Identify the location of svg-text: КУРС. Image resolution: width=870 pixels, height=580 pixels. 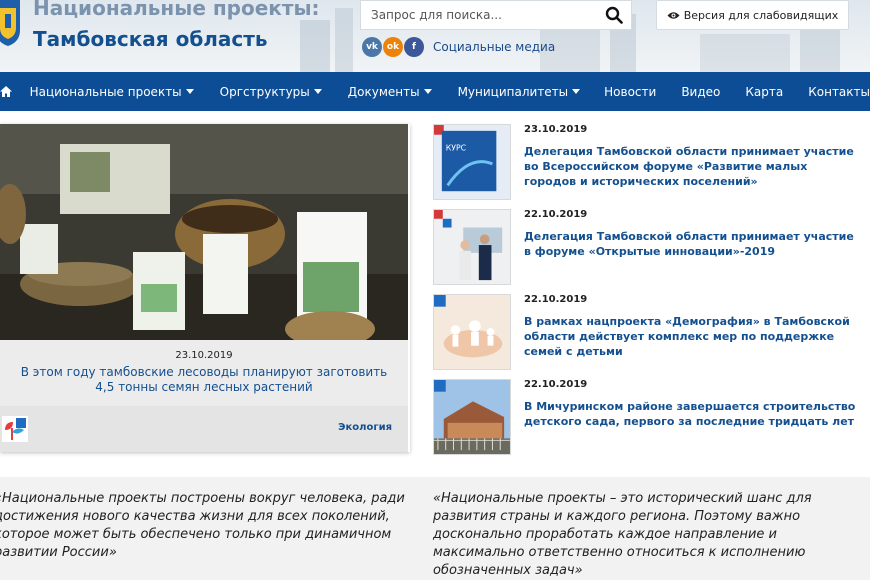
(456, 147).